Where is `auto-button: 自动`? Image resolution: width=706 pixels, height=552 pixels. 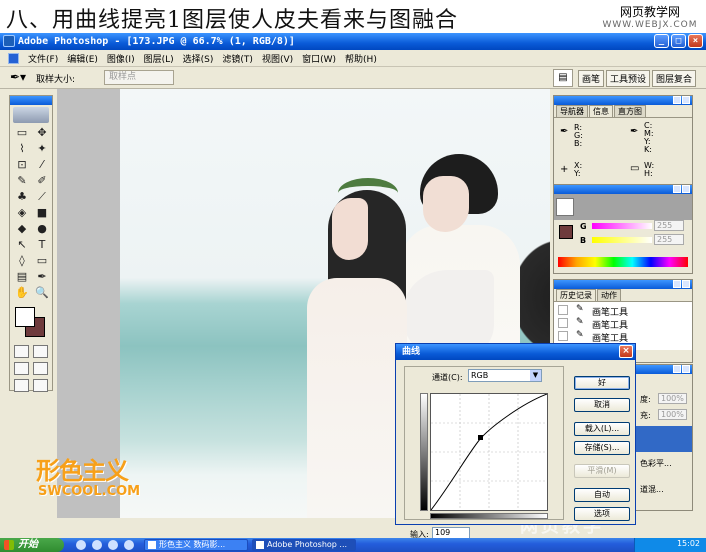 auto-button: 自动 is located at coordinates (602, 495).